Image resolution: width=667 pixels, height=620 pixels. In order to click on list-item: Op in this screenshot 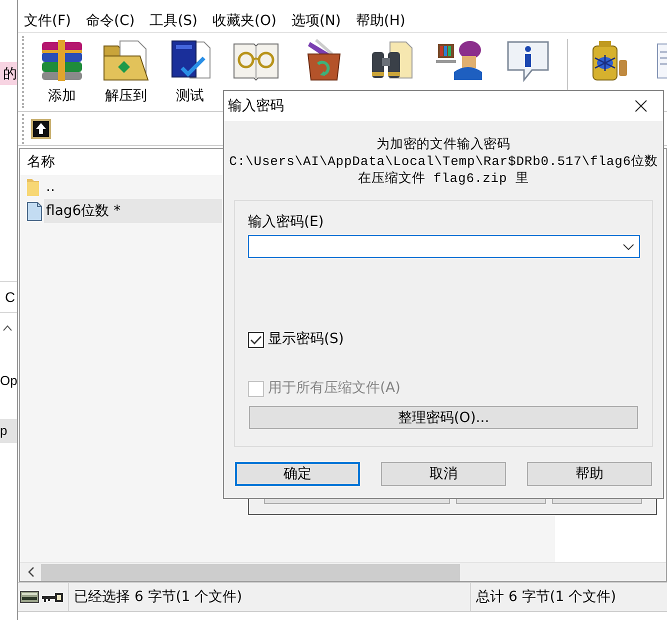, I will do `click(8, 381)`.